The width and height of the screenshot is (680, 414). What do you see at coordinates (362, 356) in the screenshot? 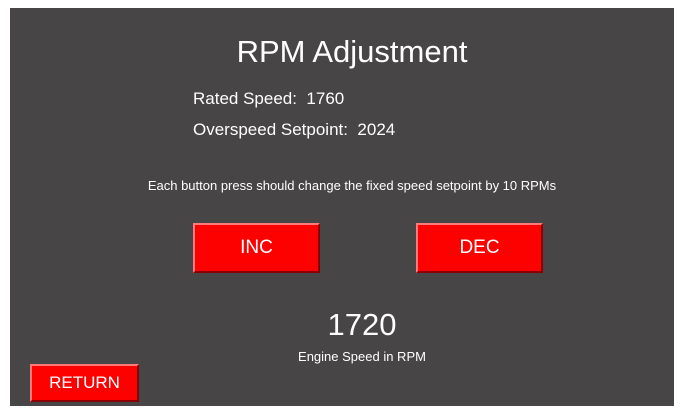
I see `engine-speed-label: Engine Speed in RPM` at bounding box center [362, 356].